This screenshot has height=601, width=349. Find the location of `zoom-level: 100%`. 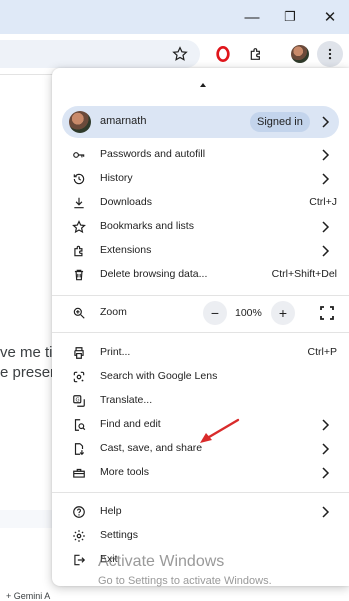

zoom-level: 100% is located at coordinates (248, 313).